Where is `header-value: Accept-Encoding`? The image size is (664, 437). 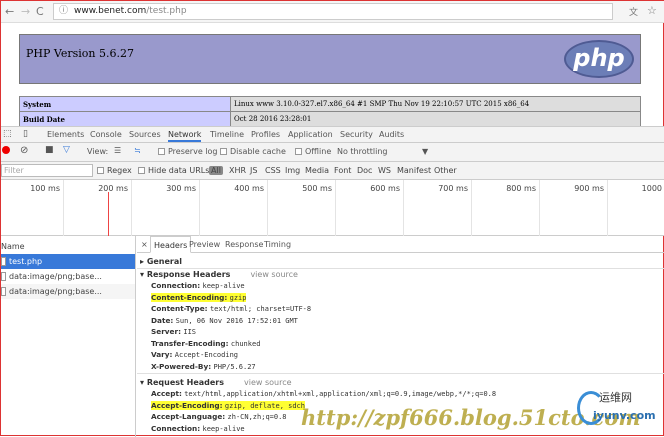 header-value: Accept-Encoding is located at coordinates (206, 355).